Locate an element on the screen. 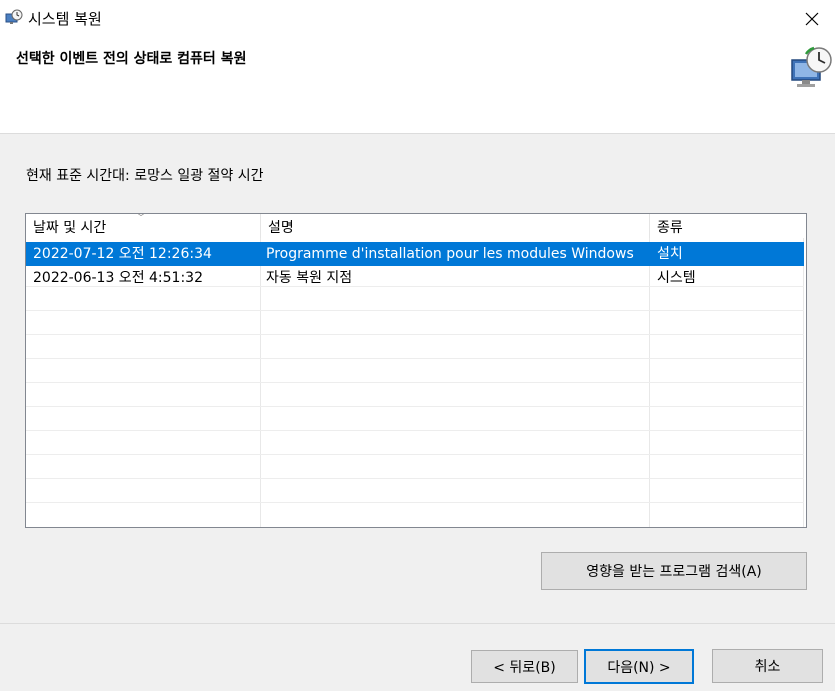  cancel-button: 취소 is located at coordinates (767, 666).